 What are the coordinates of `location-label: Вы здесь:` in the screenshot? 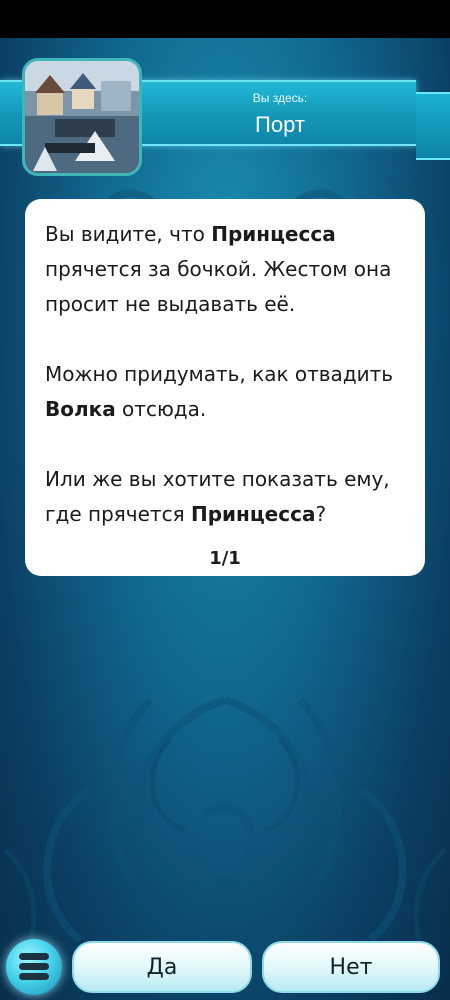 It's located at (280, 98).